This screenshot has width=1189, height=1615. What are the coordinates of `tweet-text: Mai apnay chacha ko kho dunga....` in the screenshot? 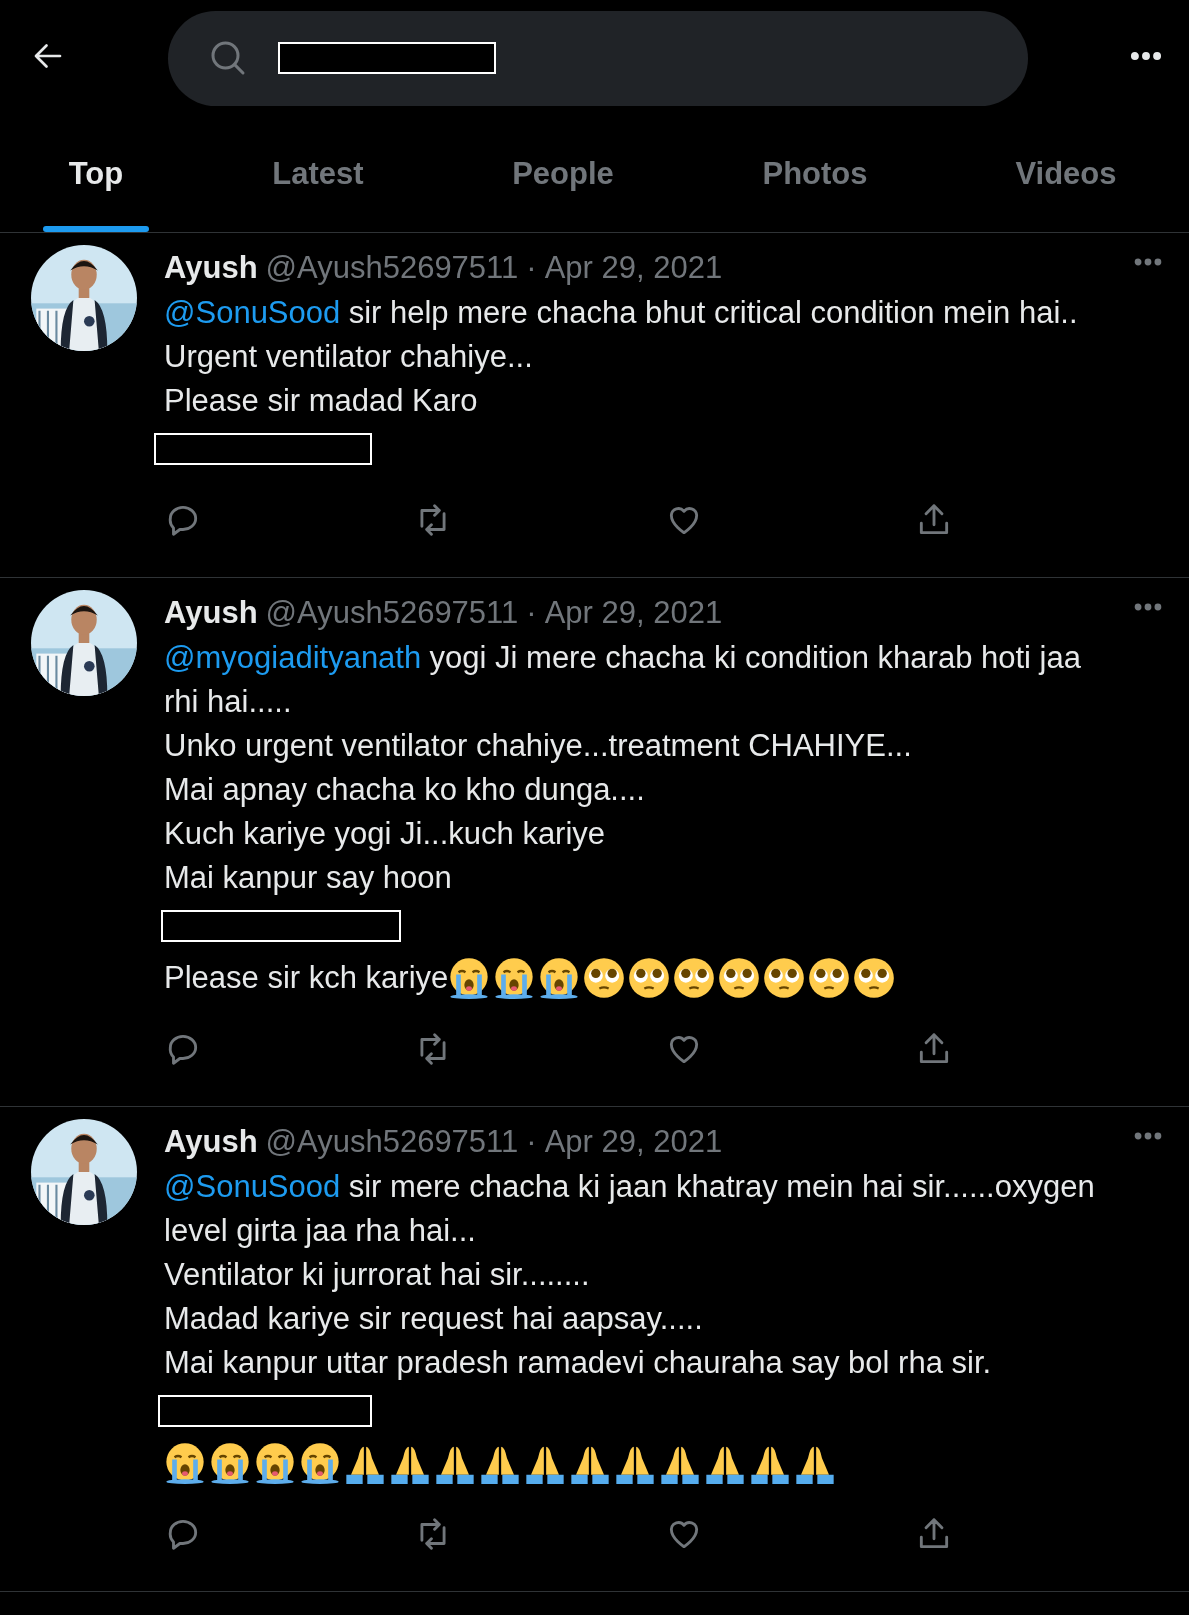 It's located at (405, 790).